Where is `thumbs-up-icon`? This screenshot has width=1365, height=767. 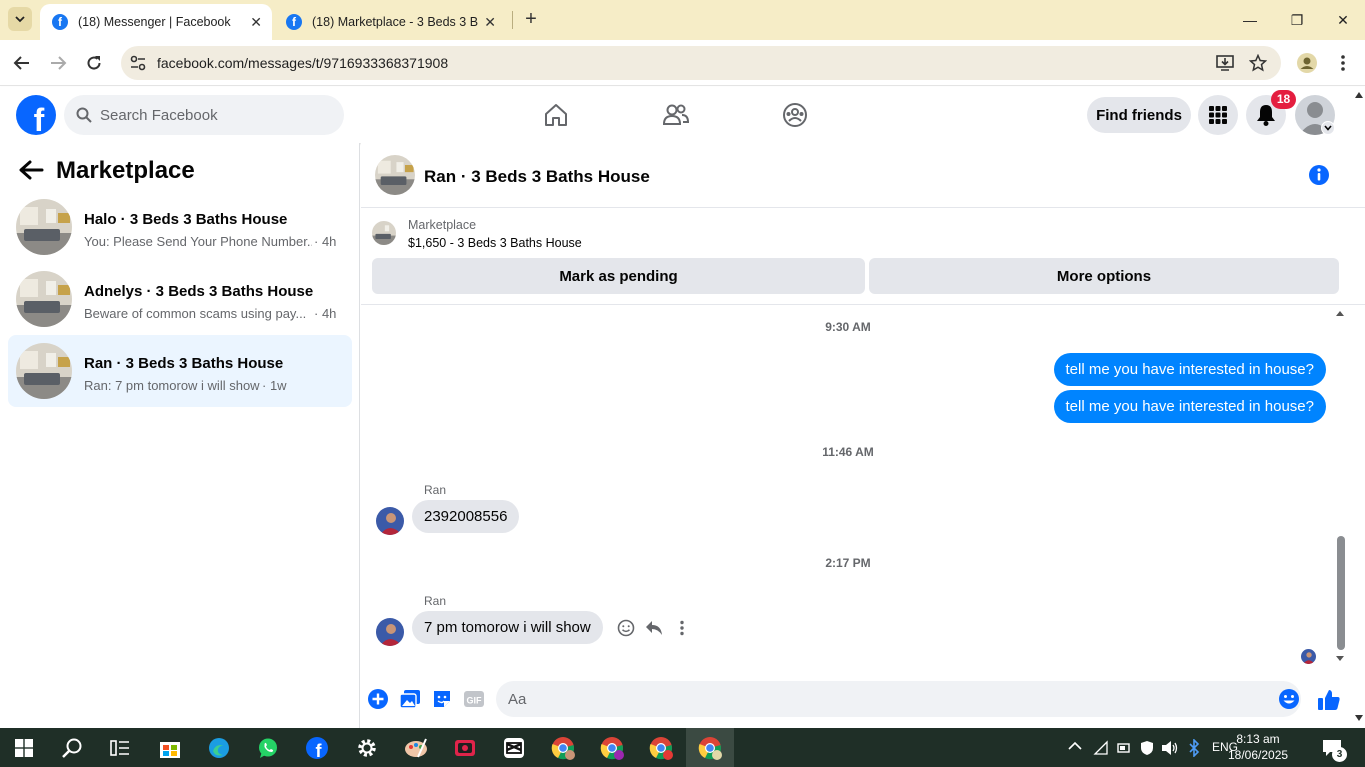
thumbs-up-icon is located at coordinates (1329, 700).